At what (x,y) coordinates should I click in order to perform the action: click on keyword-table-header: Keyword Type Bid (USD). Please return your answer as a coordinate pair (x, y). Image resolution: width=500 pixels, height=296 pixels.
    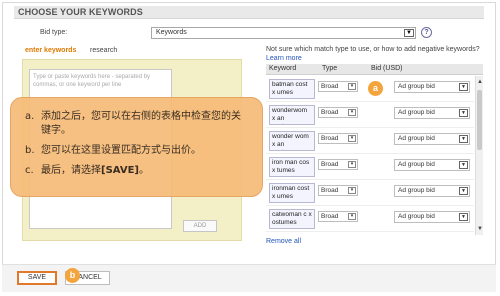
    Looking at the image, I should click on (374, 69).